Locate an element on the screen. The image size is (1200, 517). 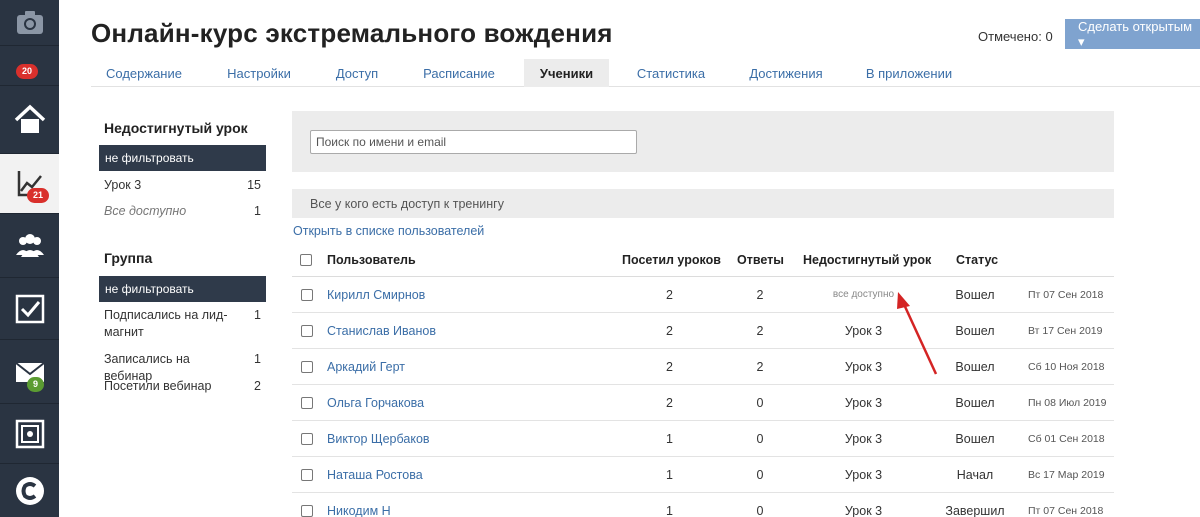
user-link: Никодим Н is located at coordinates (359, 505).